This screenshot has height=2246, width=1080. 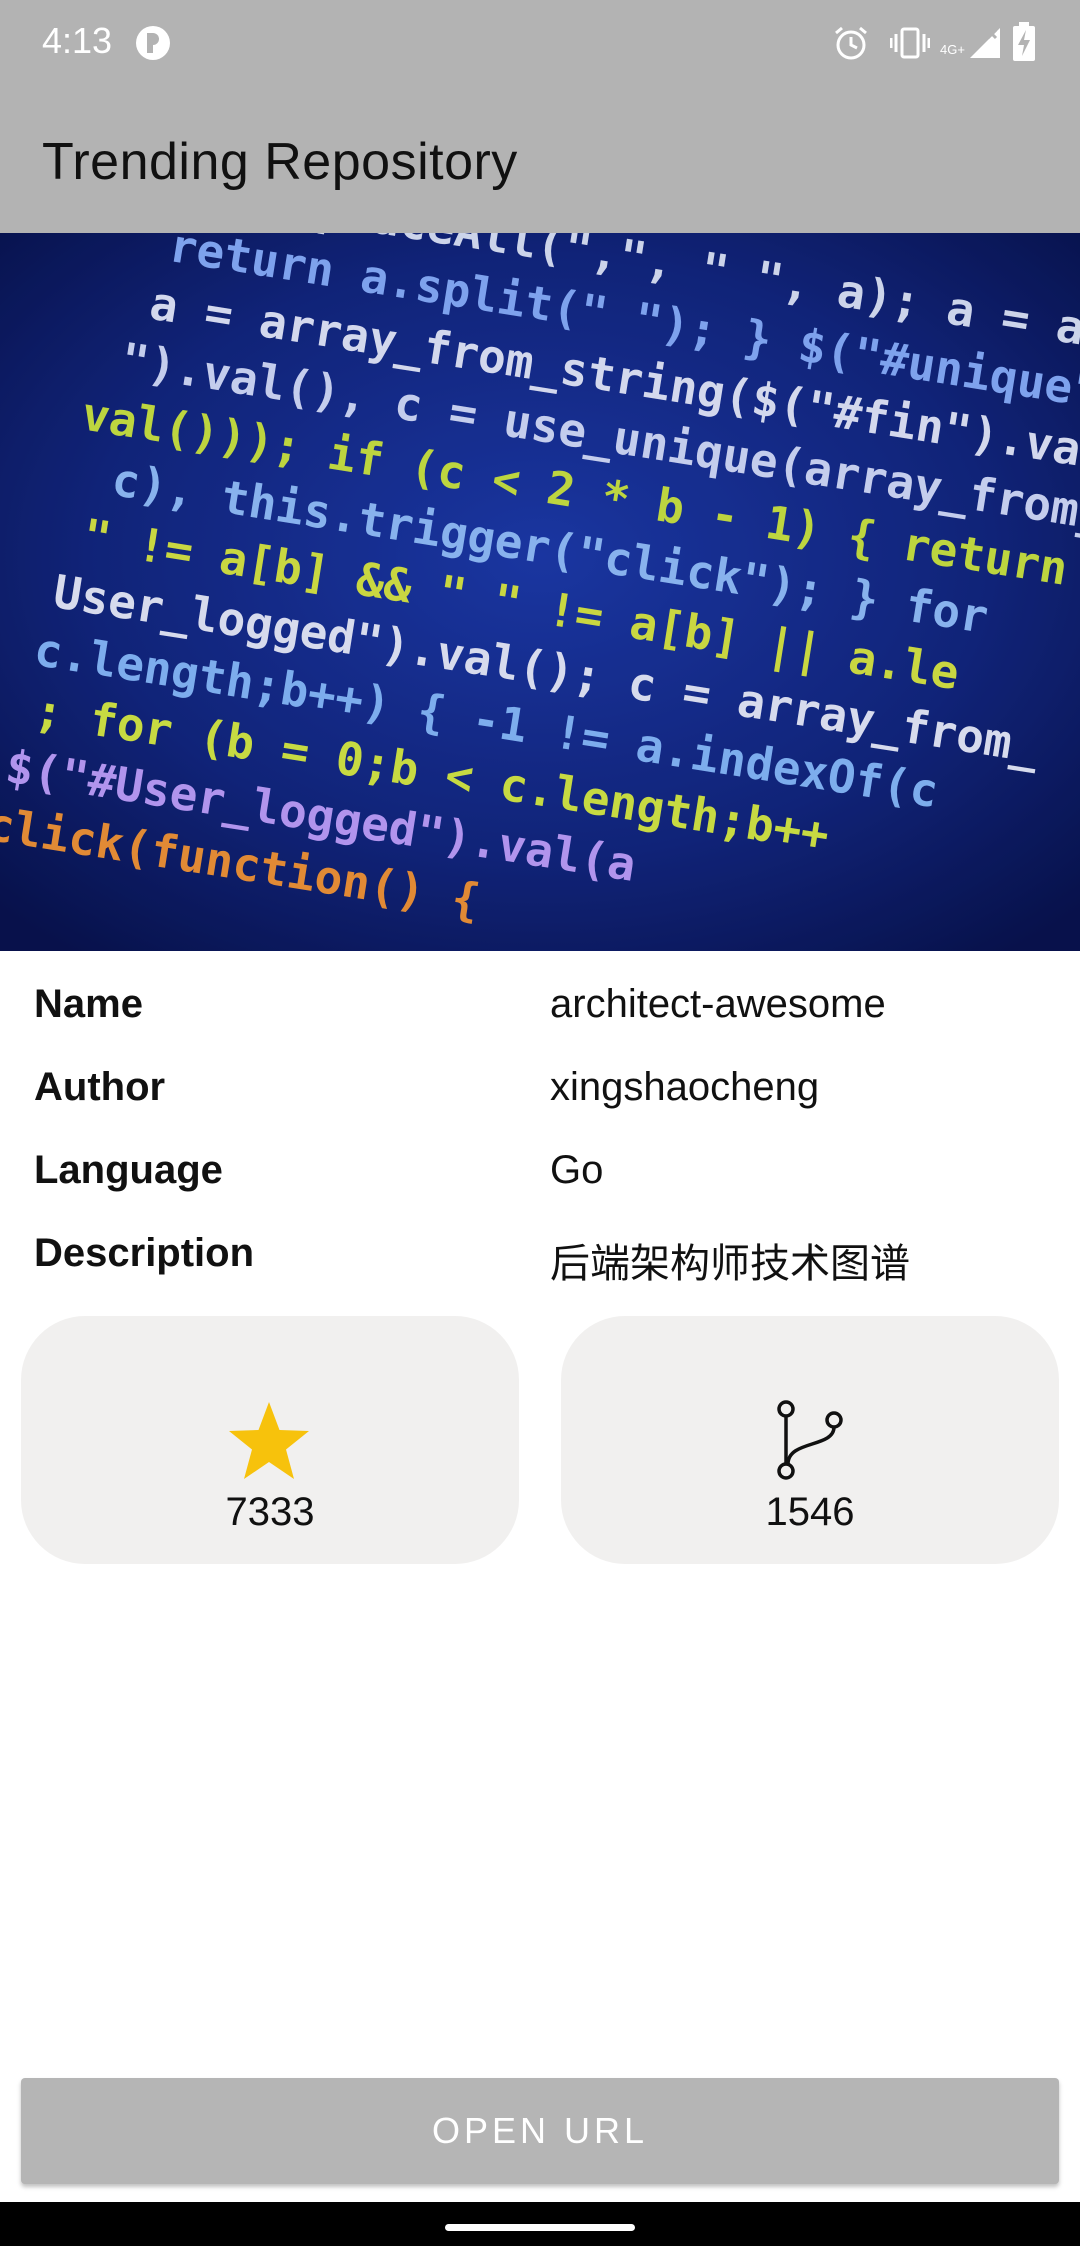 I want to click on home-gesture-handle, so click(x=540, y=2227).